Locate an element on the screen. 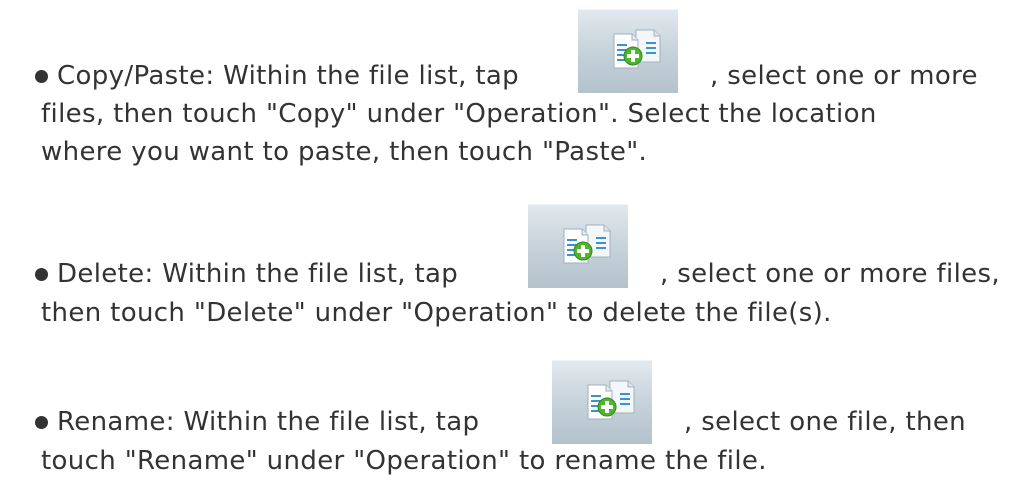 Image resolution: width=1034 pixels, height=486 pixels. item-text-after-icon: , select one or more files, is located at coordinates (830, 274).